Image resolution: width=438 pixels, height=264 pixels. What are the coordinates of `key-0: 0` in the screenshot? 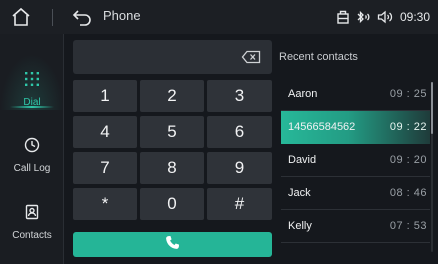 It's located at (172, 204).